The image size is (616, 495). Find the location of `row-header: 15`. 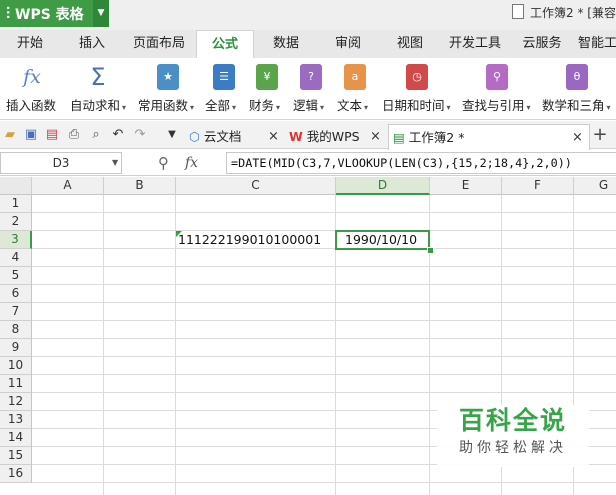

row-header: 15 is located at coordinates (16, 456).